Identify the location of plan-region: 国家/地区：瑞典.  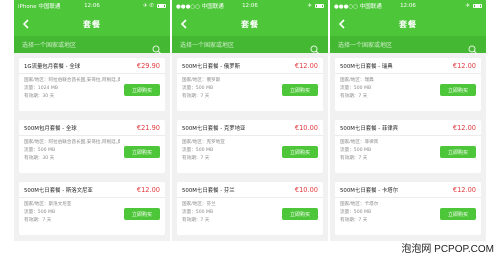
(357, 80).